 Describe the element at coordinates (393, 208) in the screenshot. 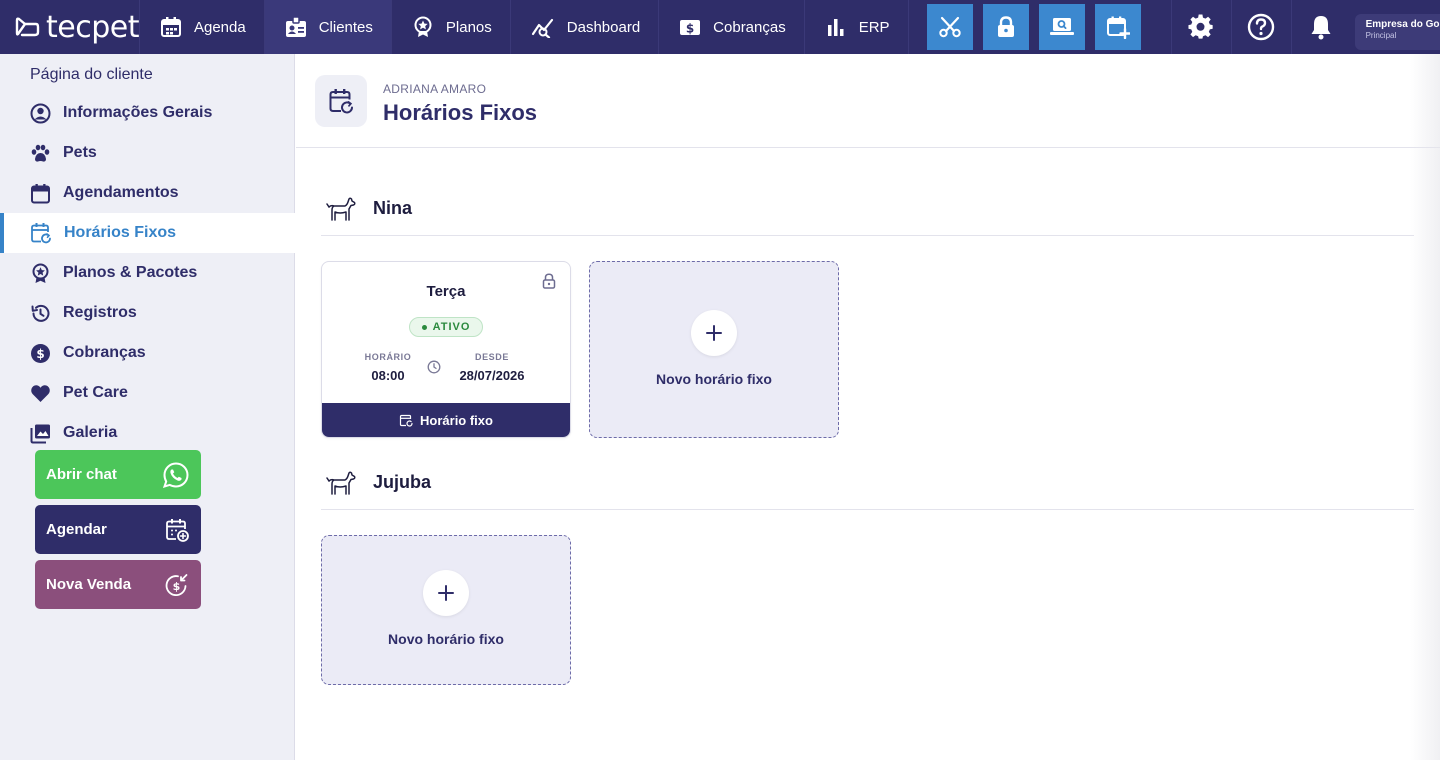

I see `pet-name: Nina` at that location.